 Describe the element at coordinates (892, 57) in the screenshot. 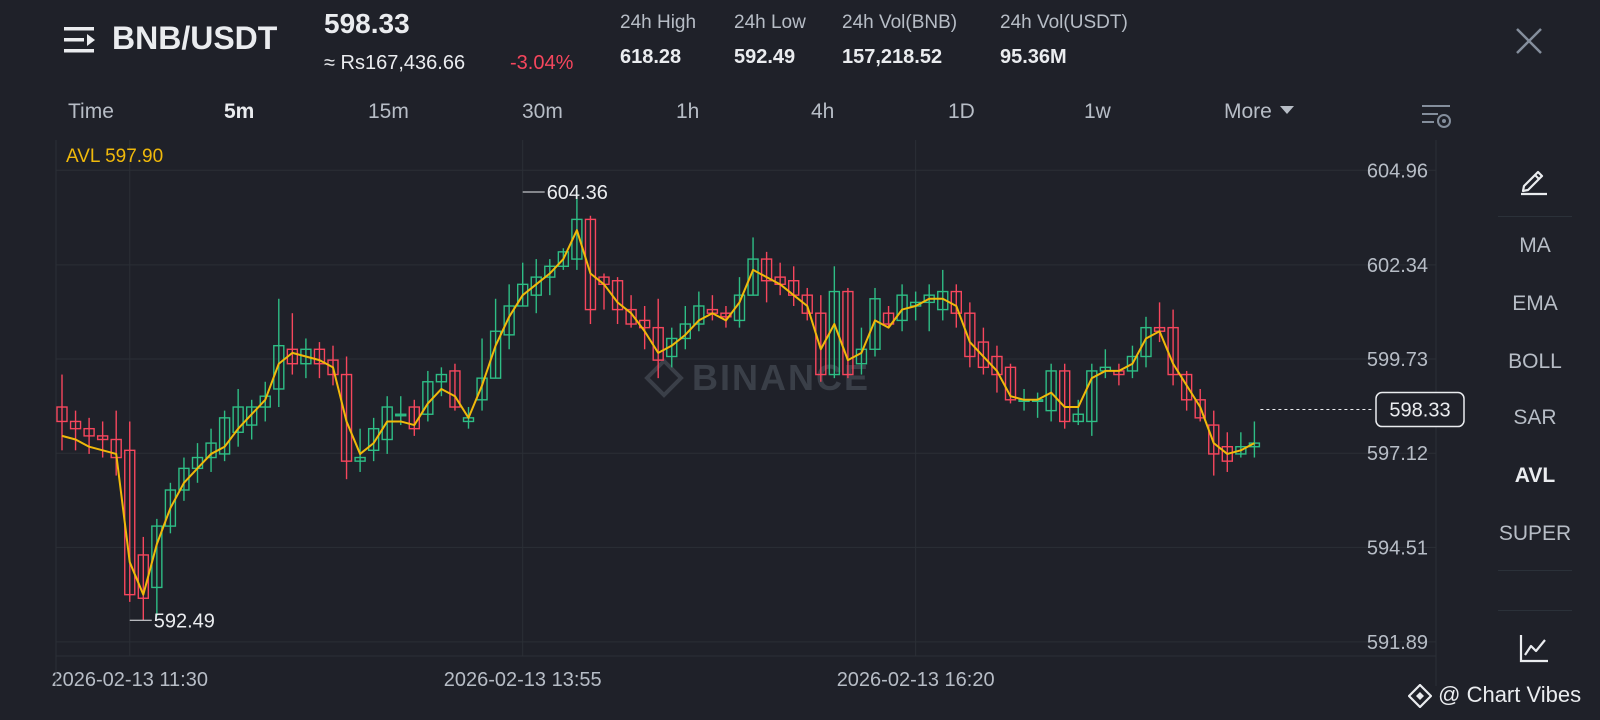

I see `stat-value: 157,218.52` at that location.